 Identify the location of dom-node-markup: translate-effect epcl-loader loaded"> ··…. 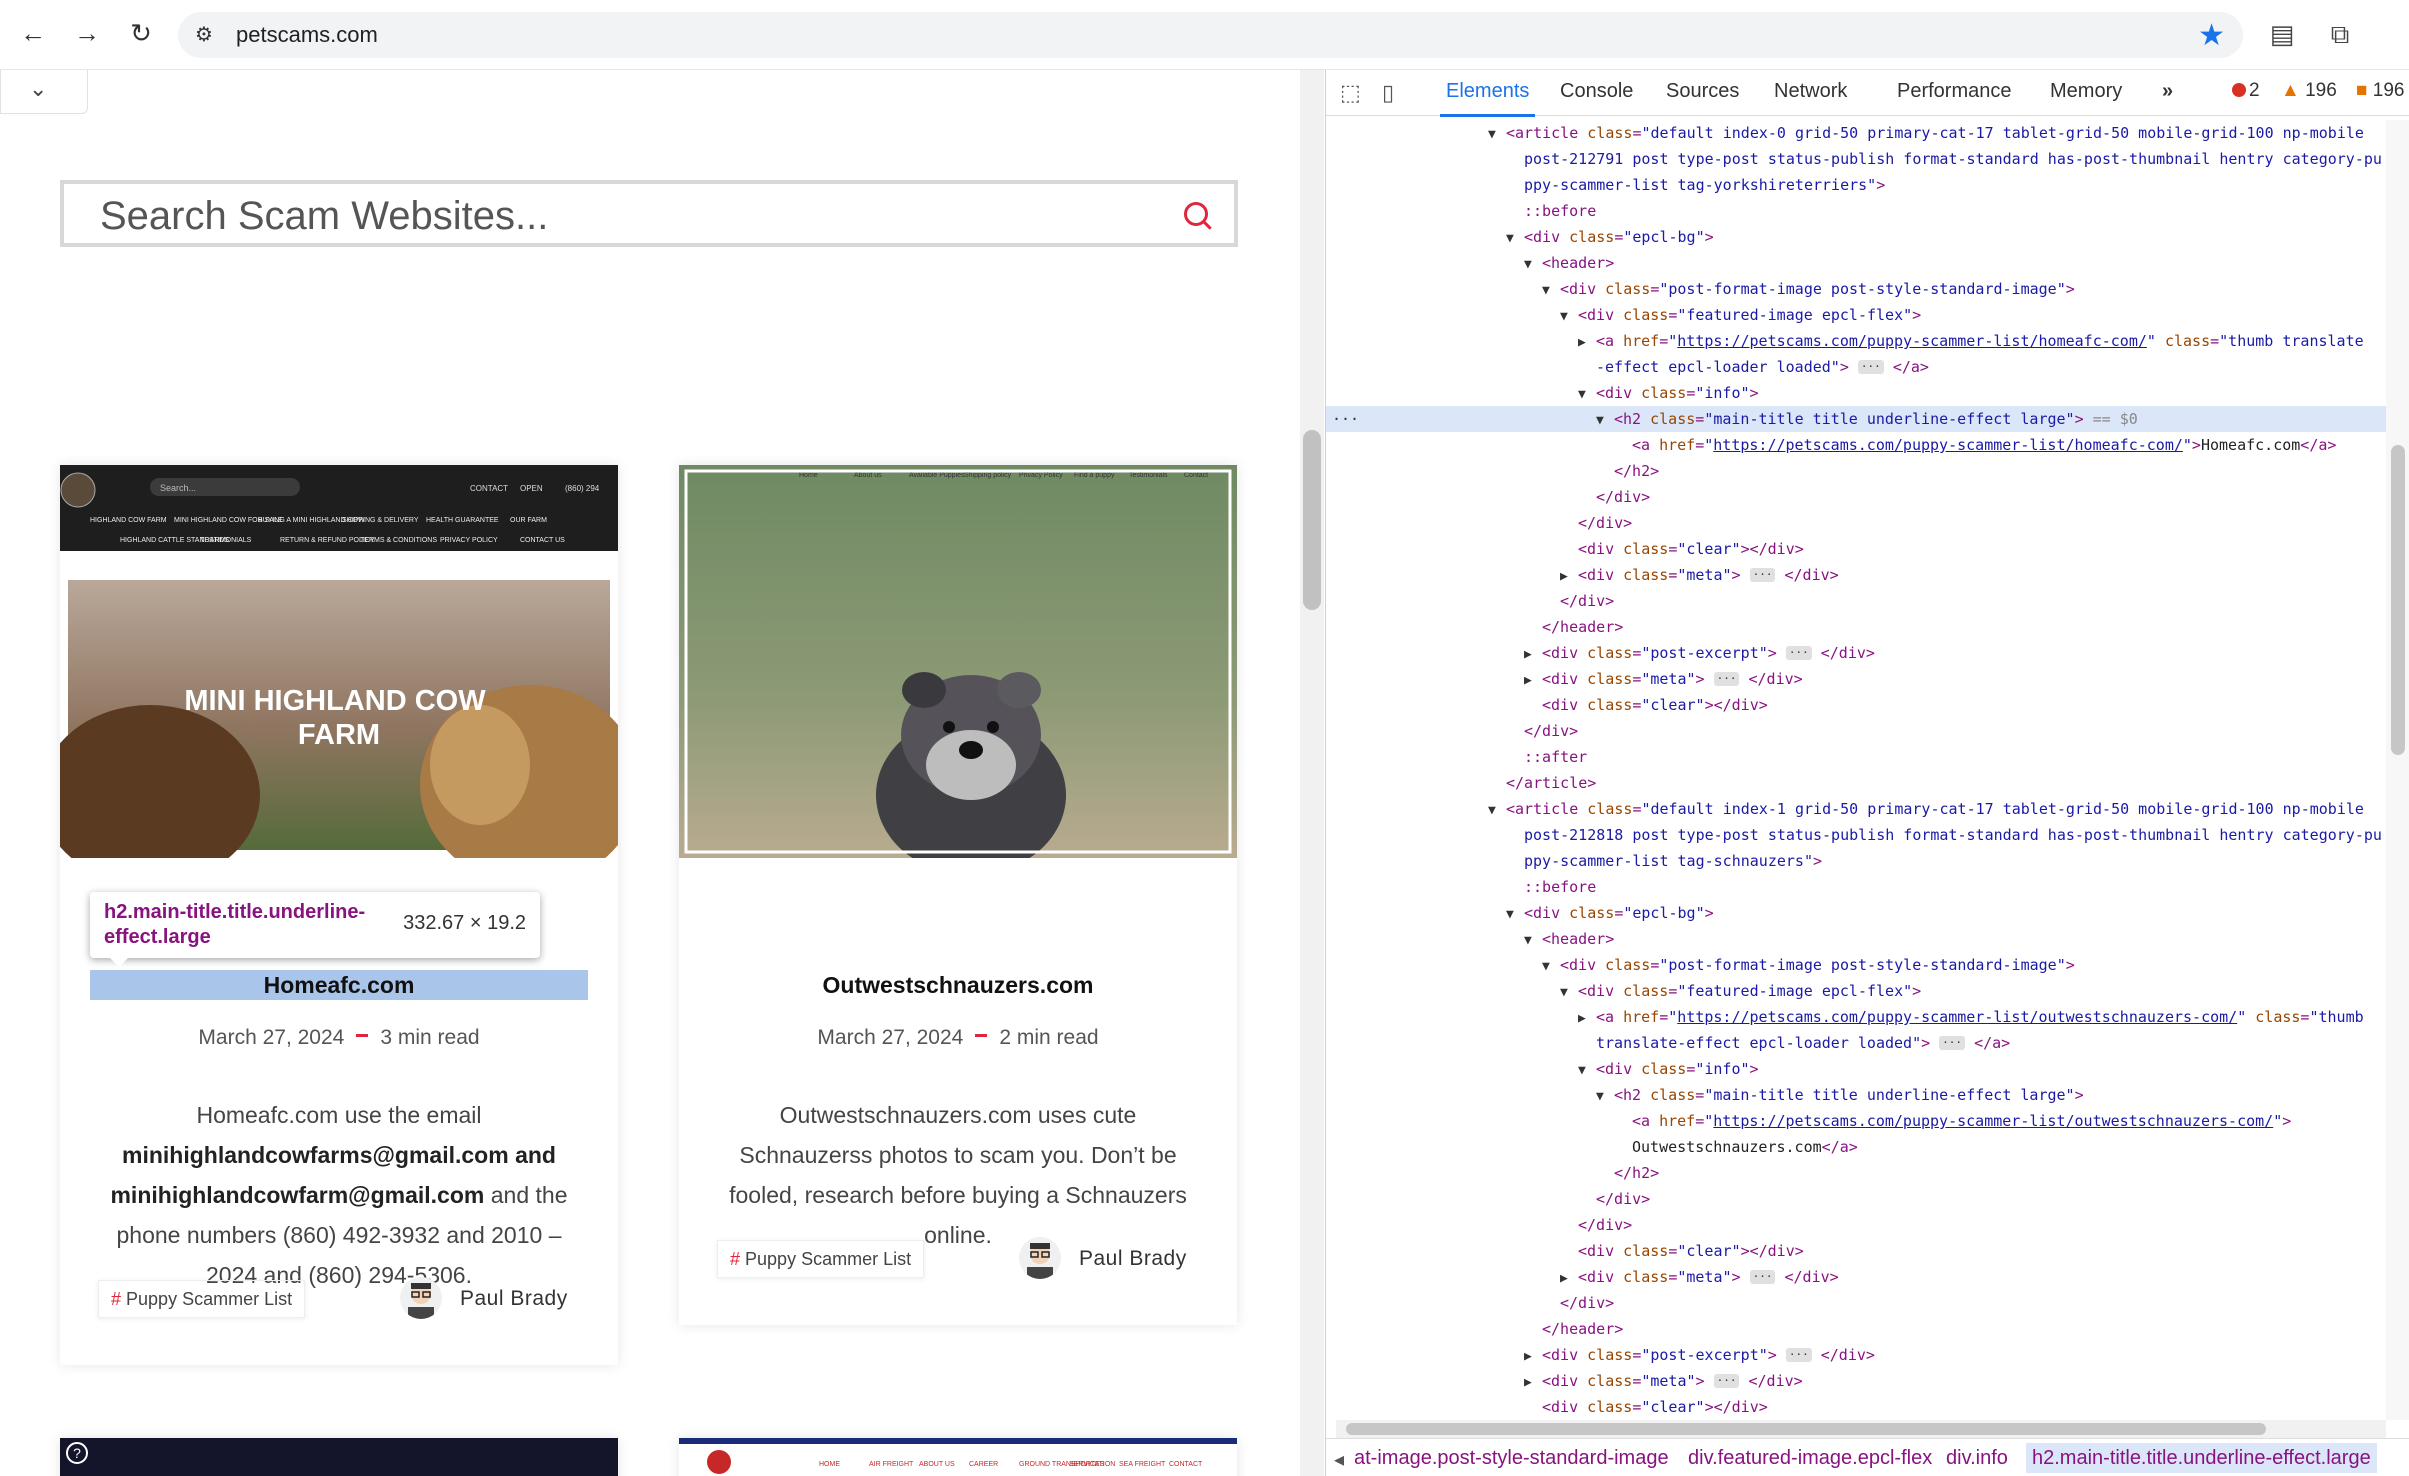
(1803, 1043).